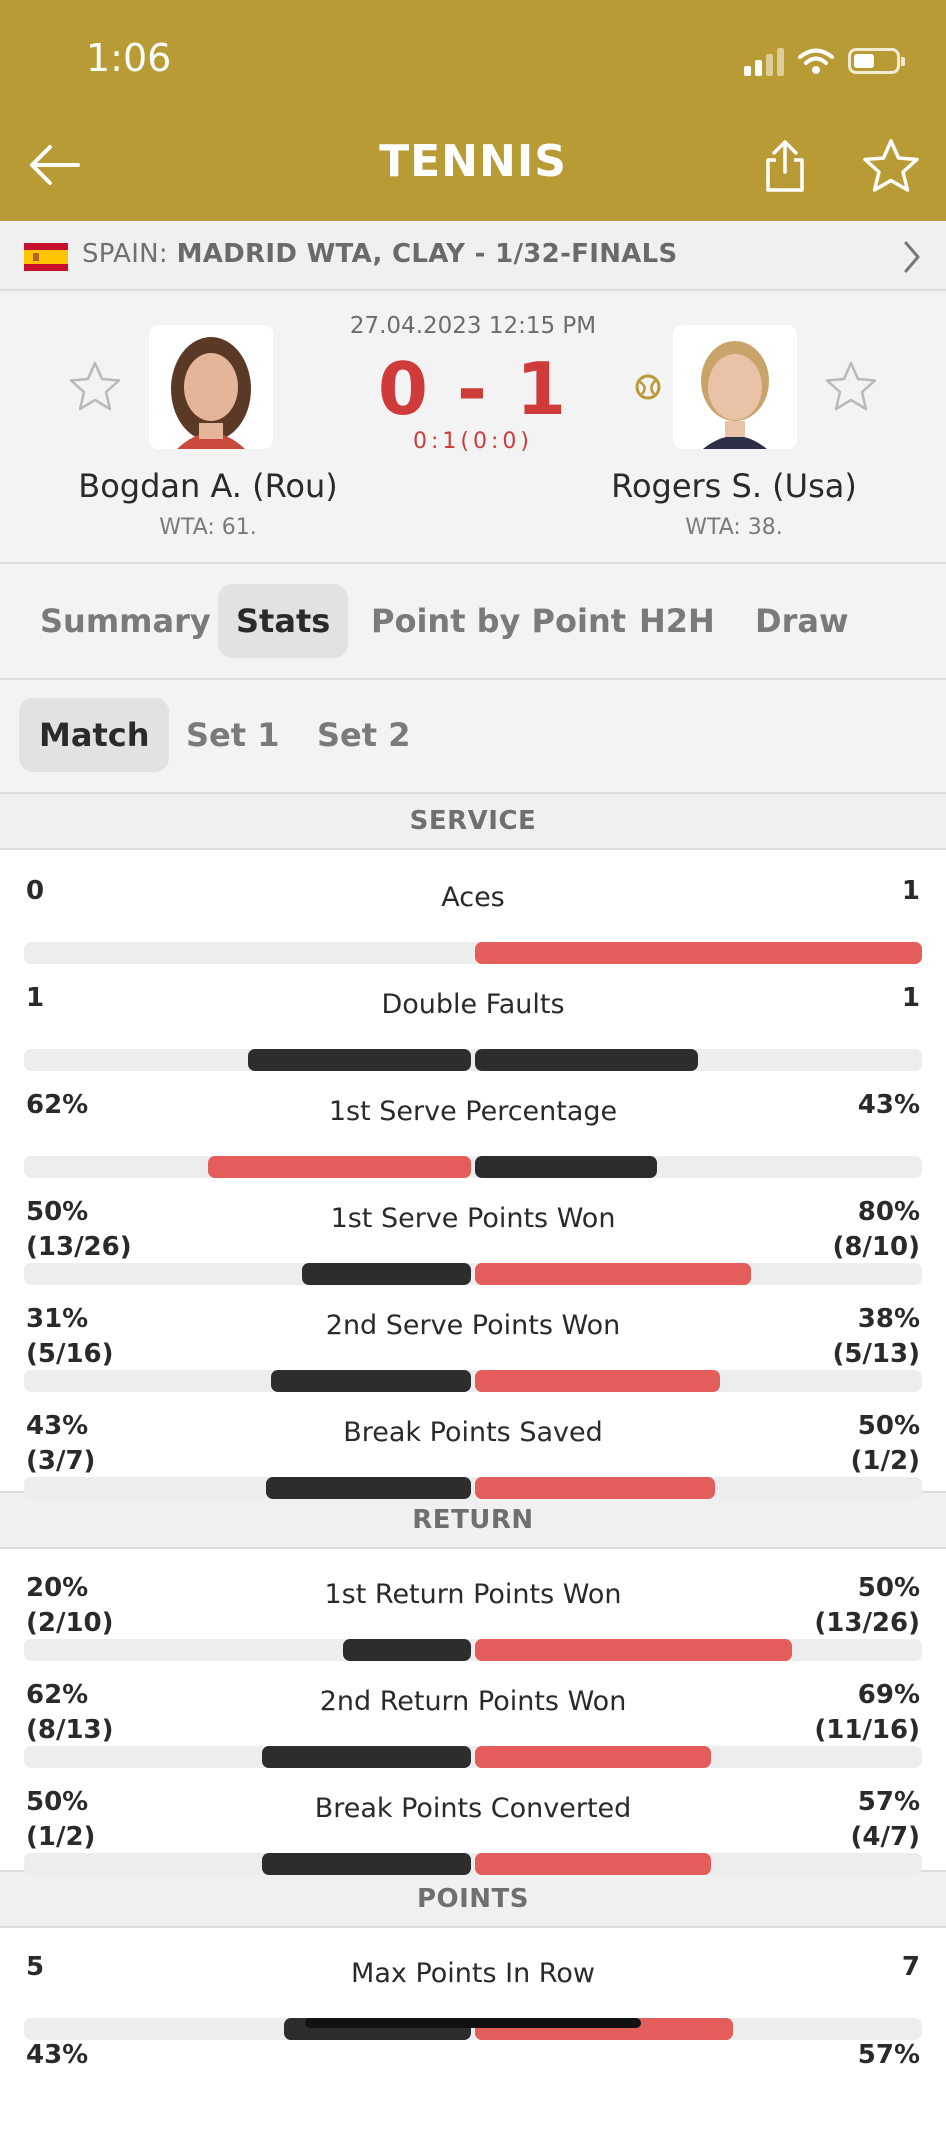 This screenshot has height=2129, width=946. I want to click on stat-away-primary: 38%, so click(888, 1319).